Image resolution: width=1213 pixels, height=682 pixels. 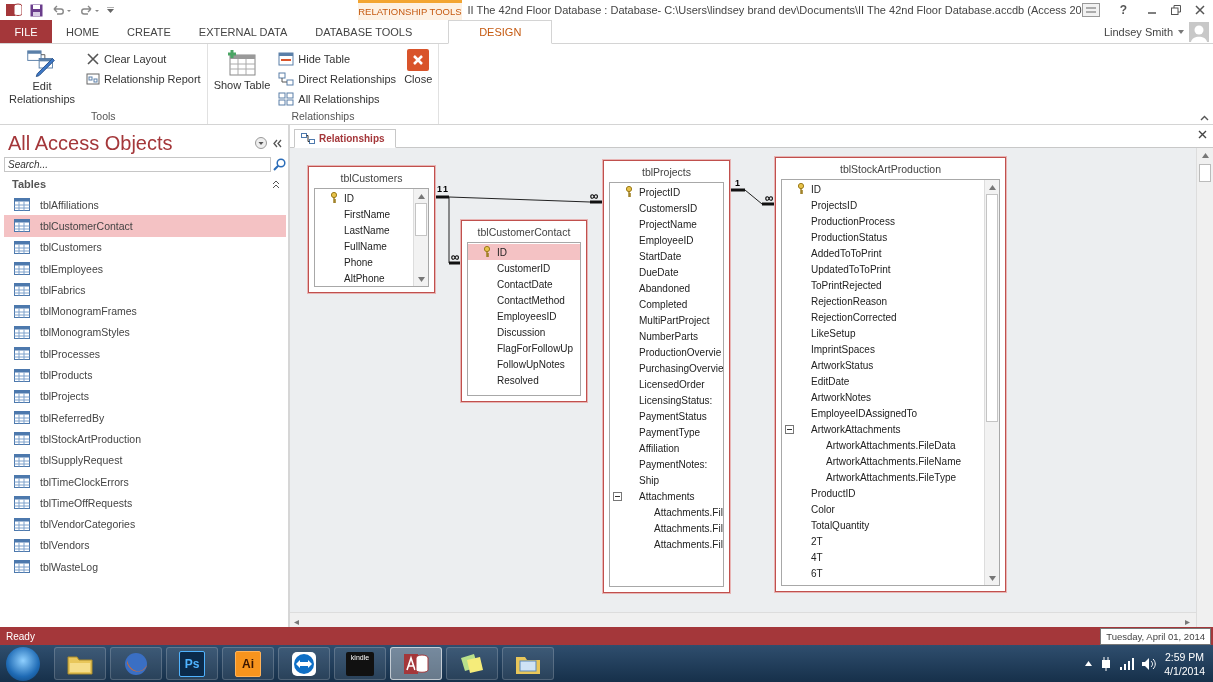 I want to click on field-item: 2T, so click(x=883, y=541).